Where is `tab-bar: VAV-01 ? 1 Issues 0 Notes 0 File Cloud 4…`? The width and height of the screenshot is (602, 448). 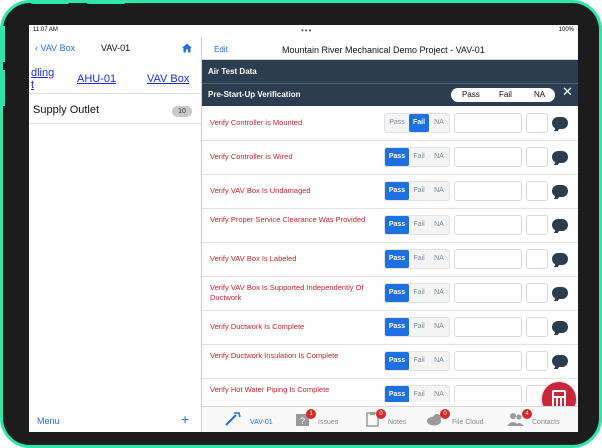 tab-bar: VAV-01 ? 1 Issues 0 Notes 0 File Cloud 4… is located at coordinates (390, 419).